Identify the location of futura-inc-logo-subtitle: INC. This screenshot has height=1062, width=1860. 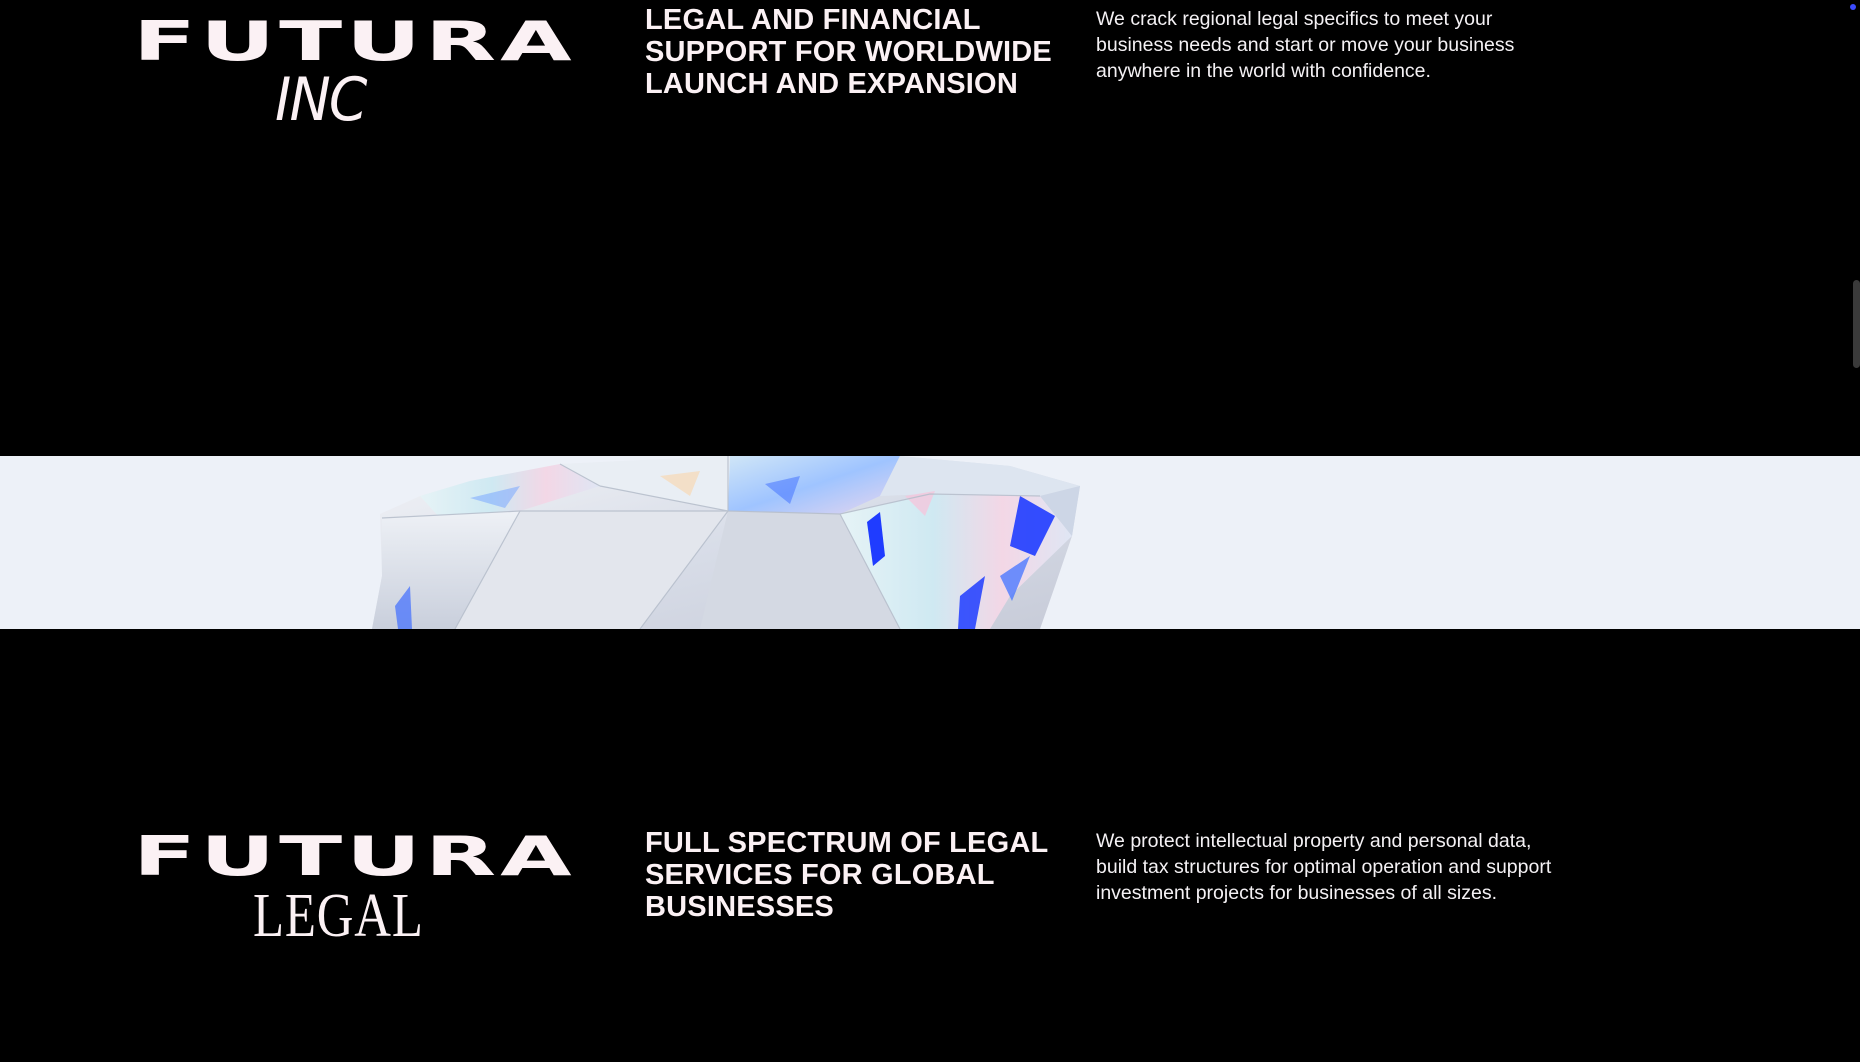
(321, 100).